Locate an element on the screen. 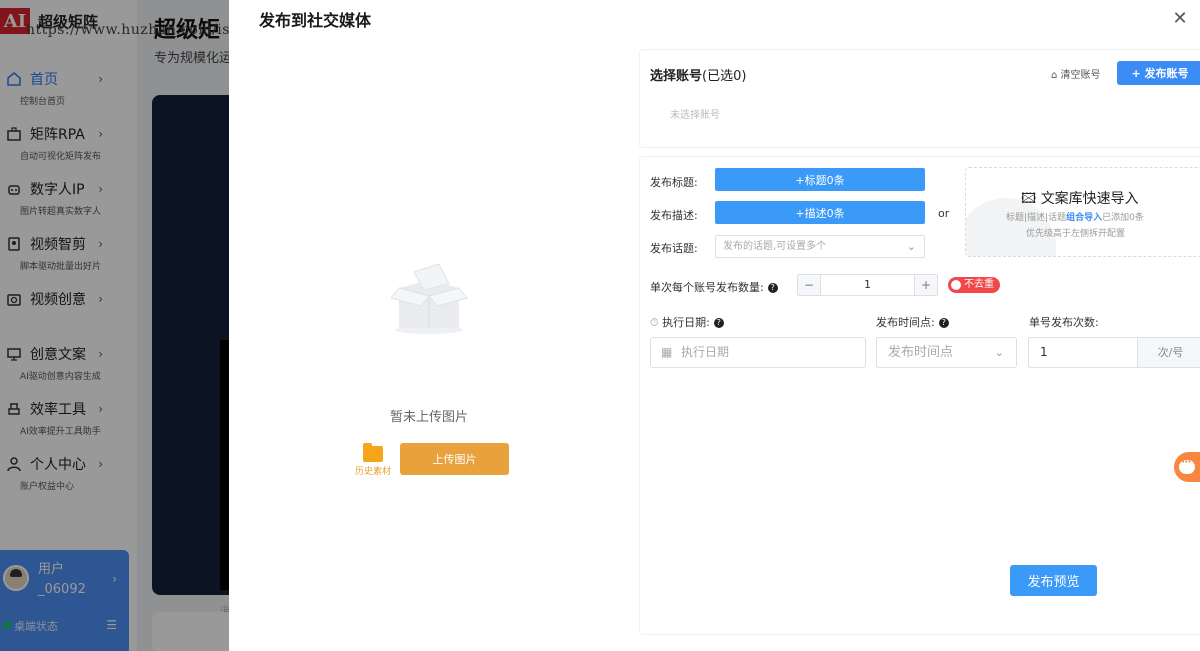 The image size is (1200, 651). time-label-text: 发布时间点: is located at coordinates (905, 322).